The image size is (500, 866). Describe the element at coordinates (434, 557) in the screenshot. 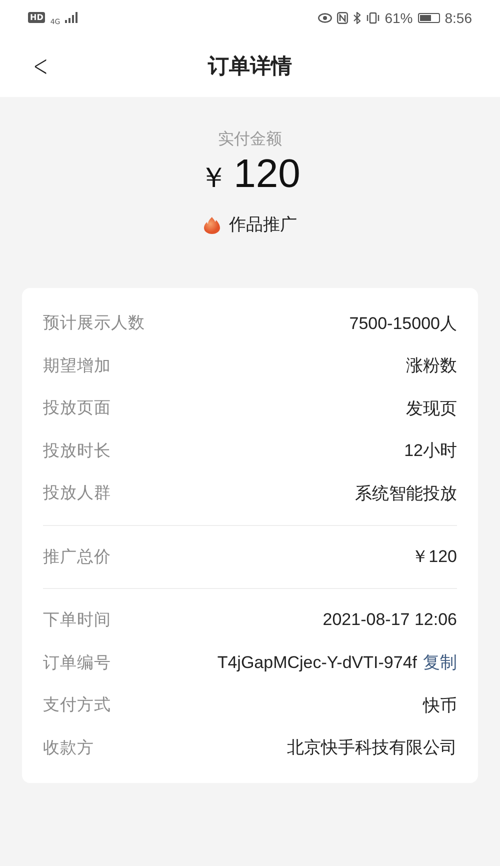

I see `field-value: ￥120` at that location.